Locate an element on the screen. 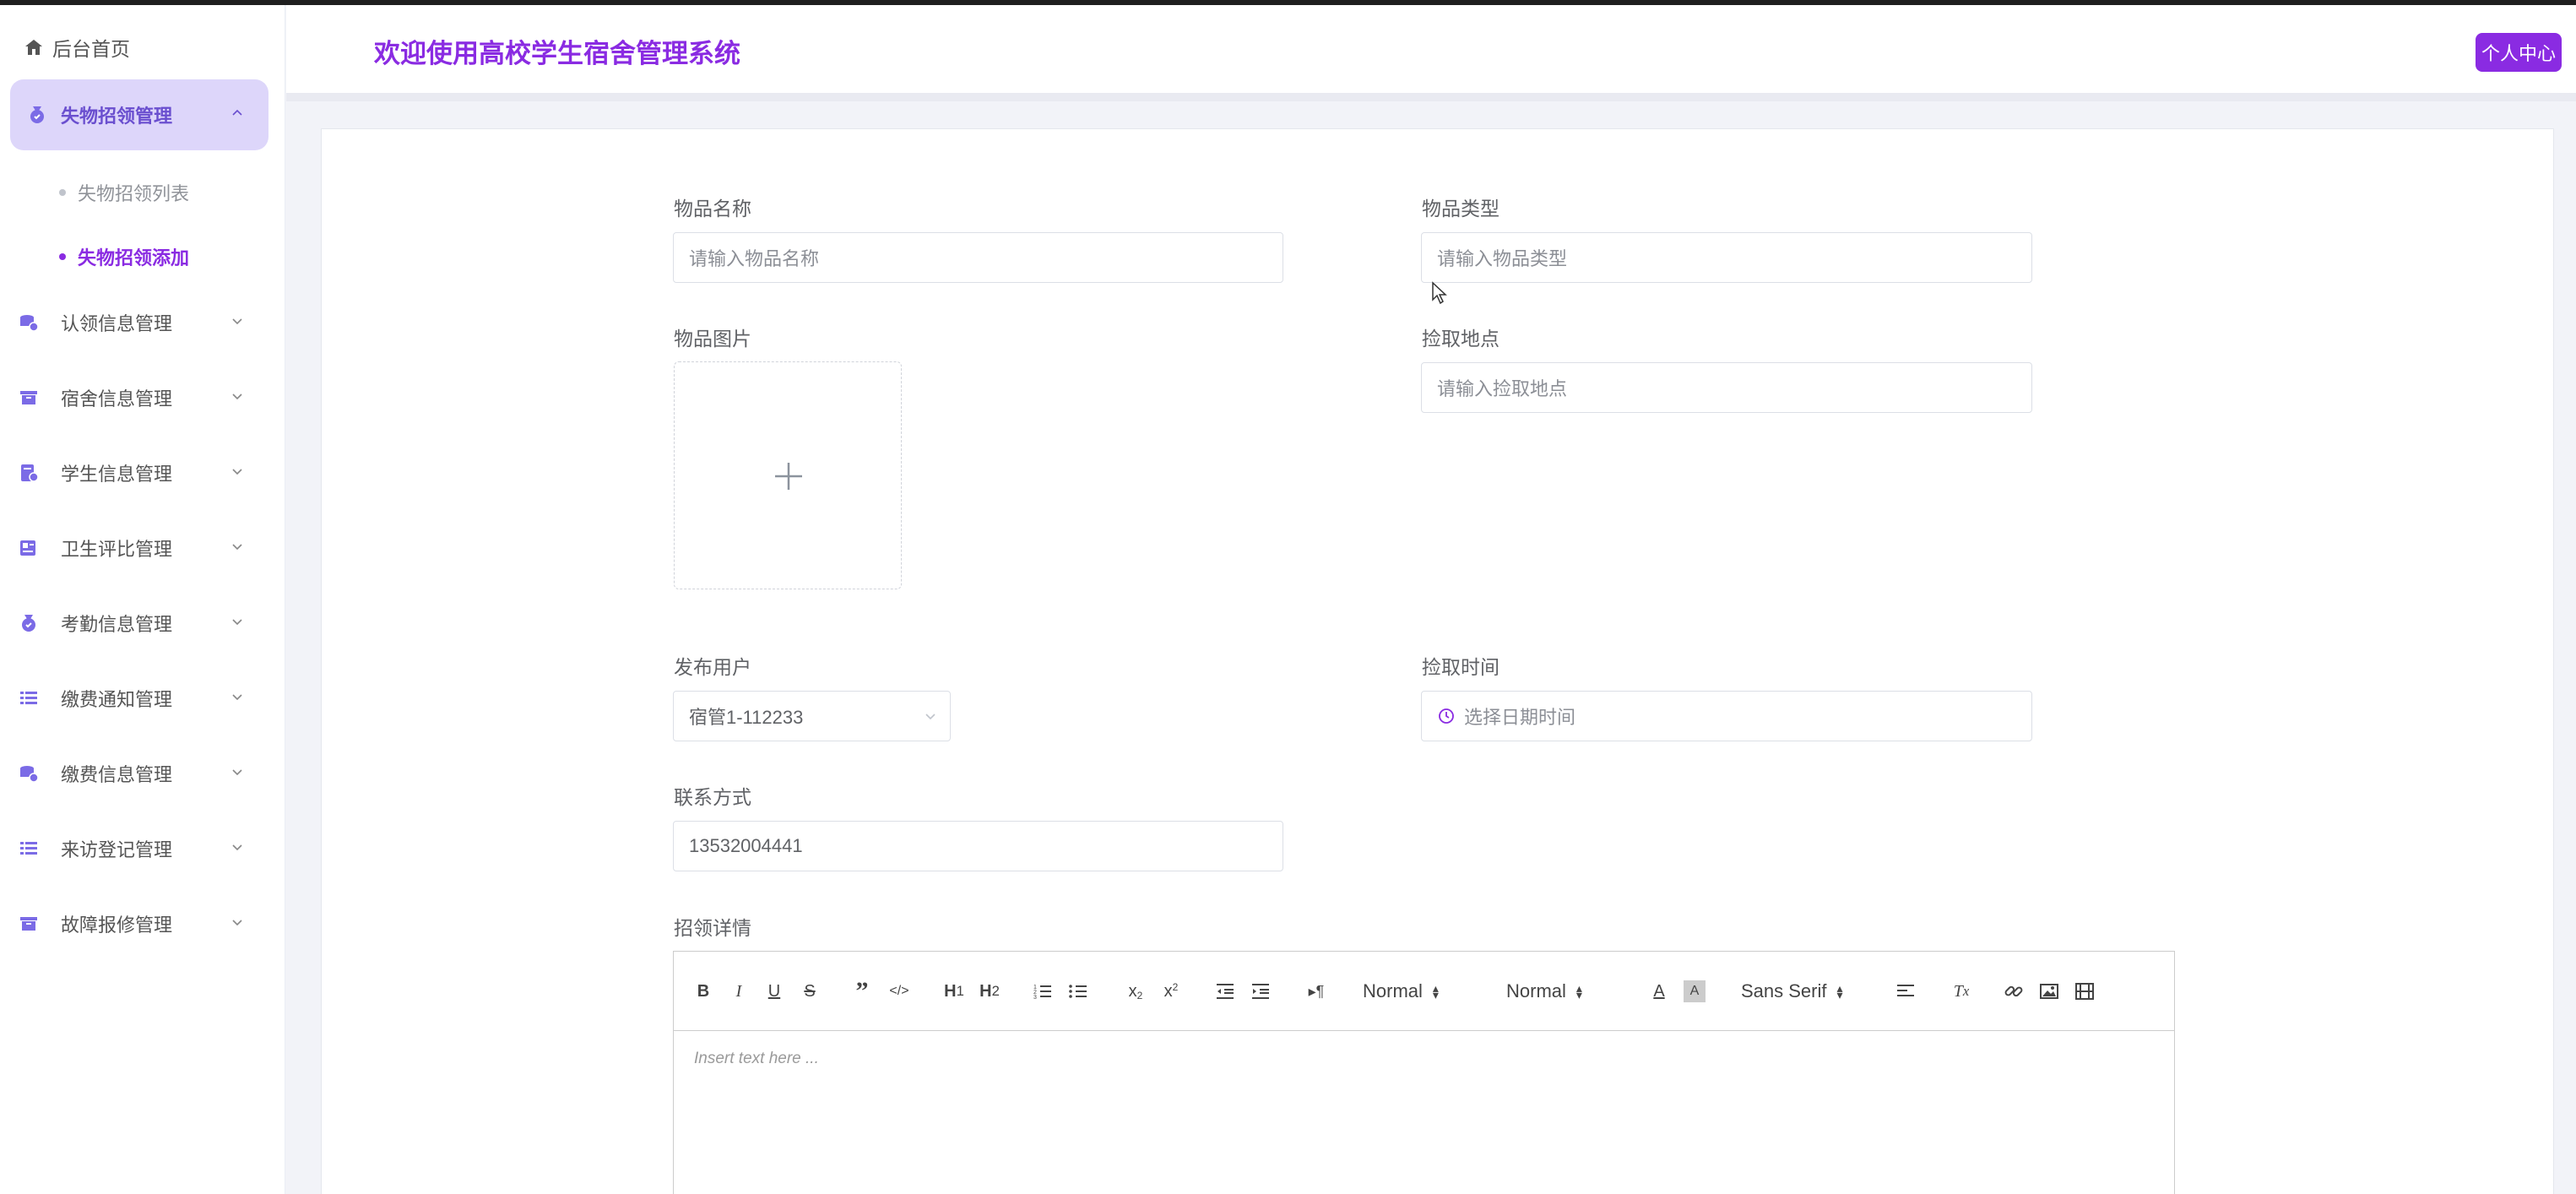 The image size is (2576, 1194). mouse-cursor-icon is located at coordinates (1439, 293).